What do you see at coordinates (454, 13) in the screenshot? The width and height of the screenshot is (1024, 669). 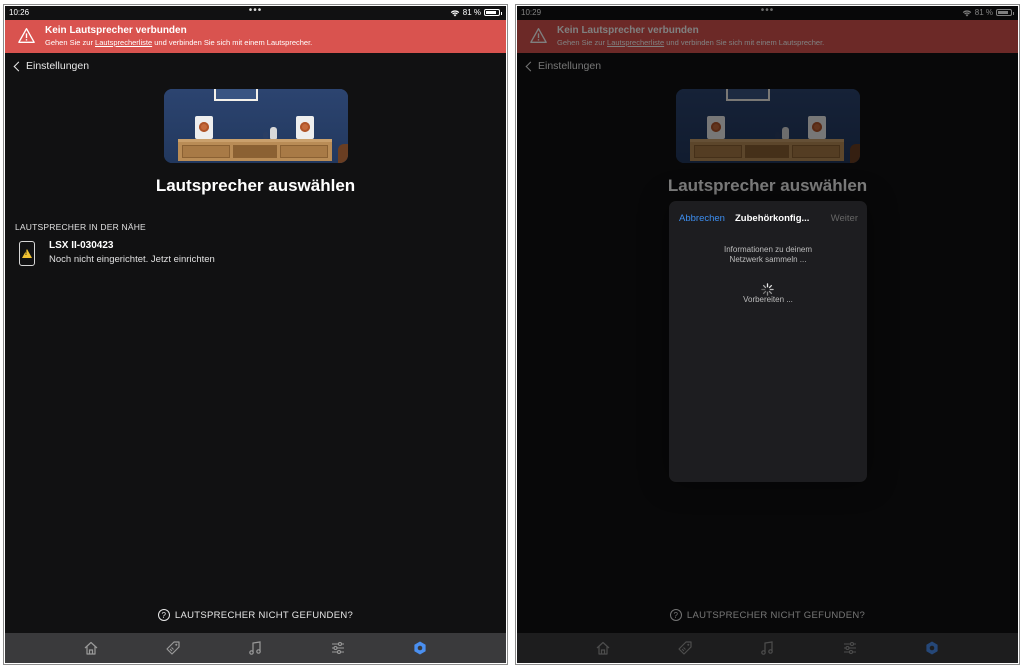 I see `wifi-icon` at bounding box center [454, 13].